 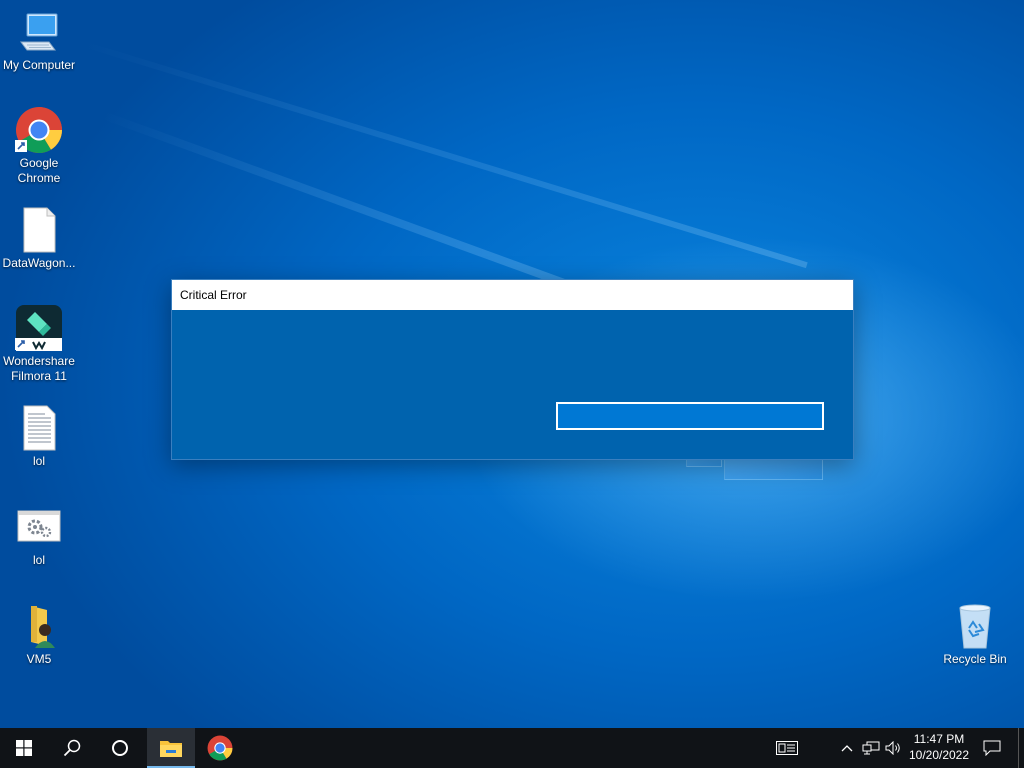 I want to click on start-icon, so click(x=24, y=748).